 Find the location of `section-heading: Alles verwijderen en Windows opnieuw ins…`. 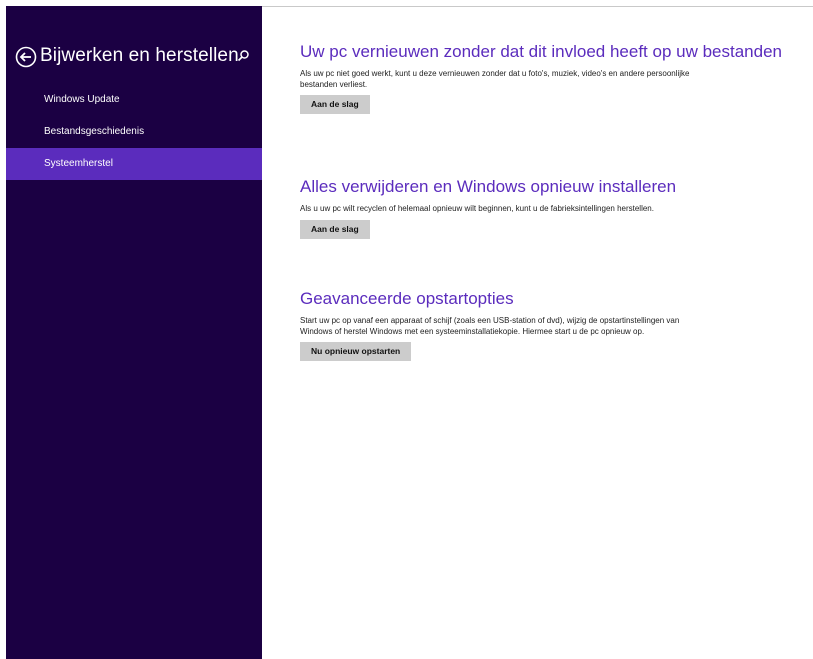

section-heading: Alles verwijderen en Windows opnieuw ins… is located at coordinates (488, 186).